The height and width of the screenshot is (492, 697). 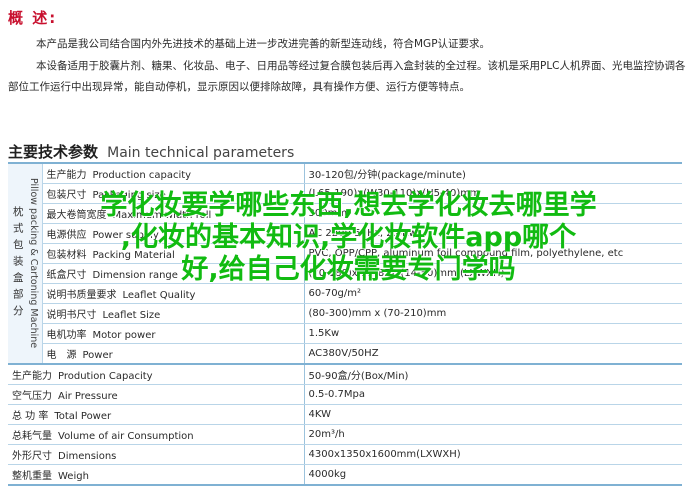 I want to click on spec-label-zh: 电机功率, so click(x=66, y=335).